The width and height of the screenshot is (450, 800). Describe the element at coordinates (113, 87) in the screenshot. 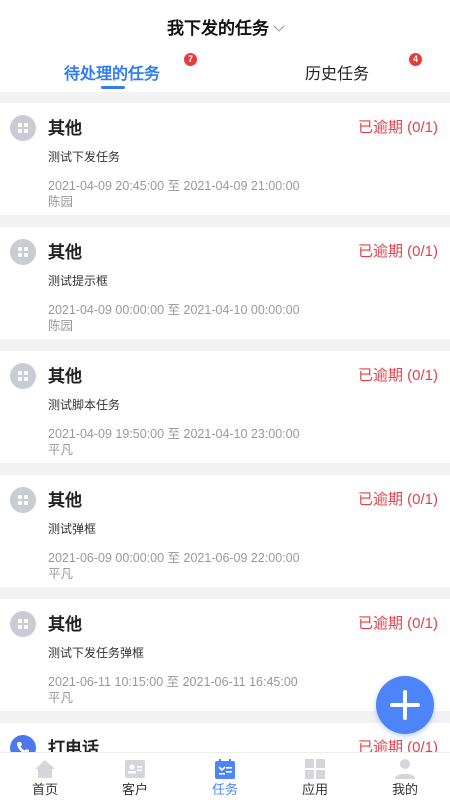

I see `active-tab-indicator` at that location.